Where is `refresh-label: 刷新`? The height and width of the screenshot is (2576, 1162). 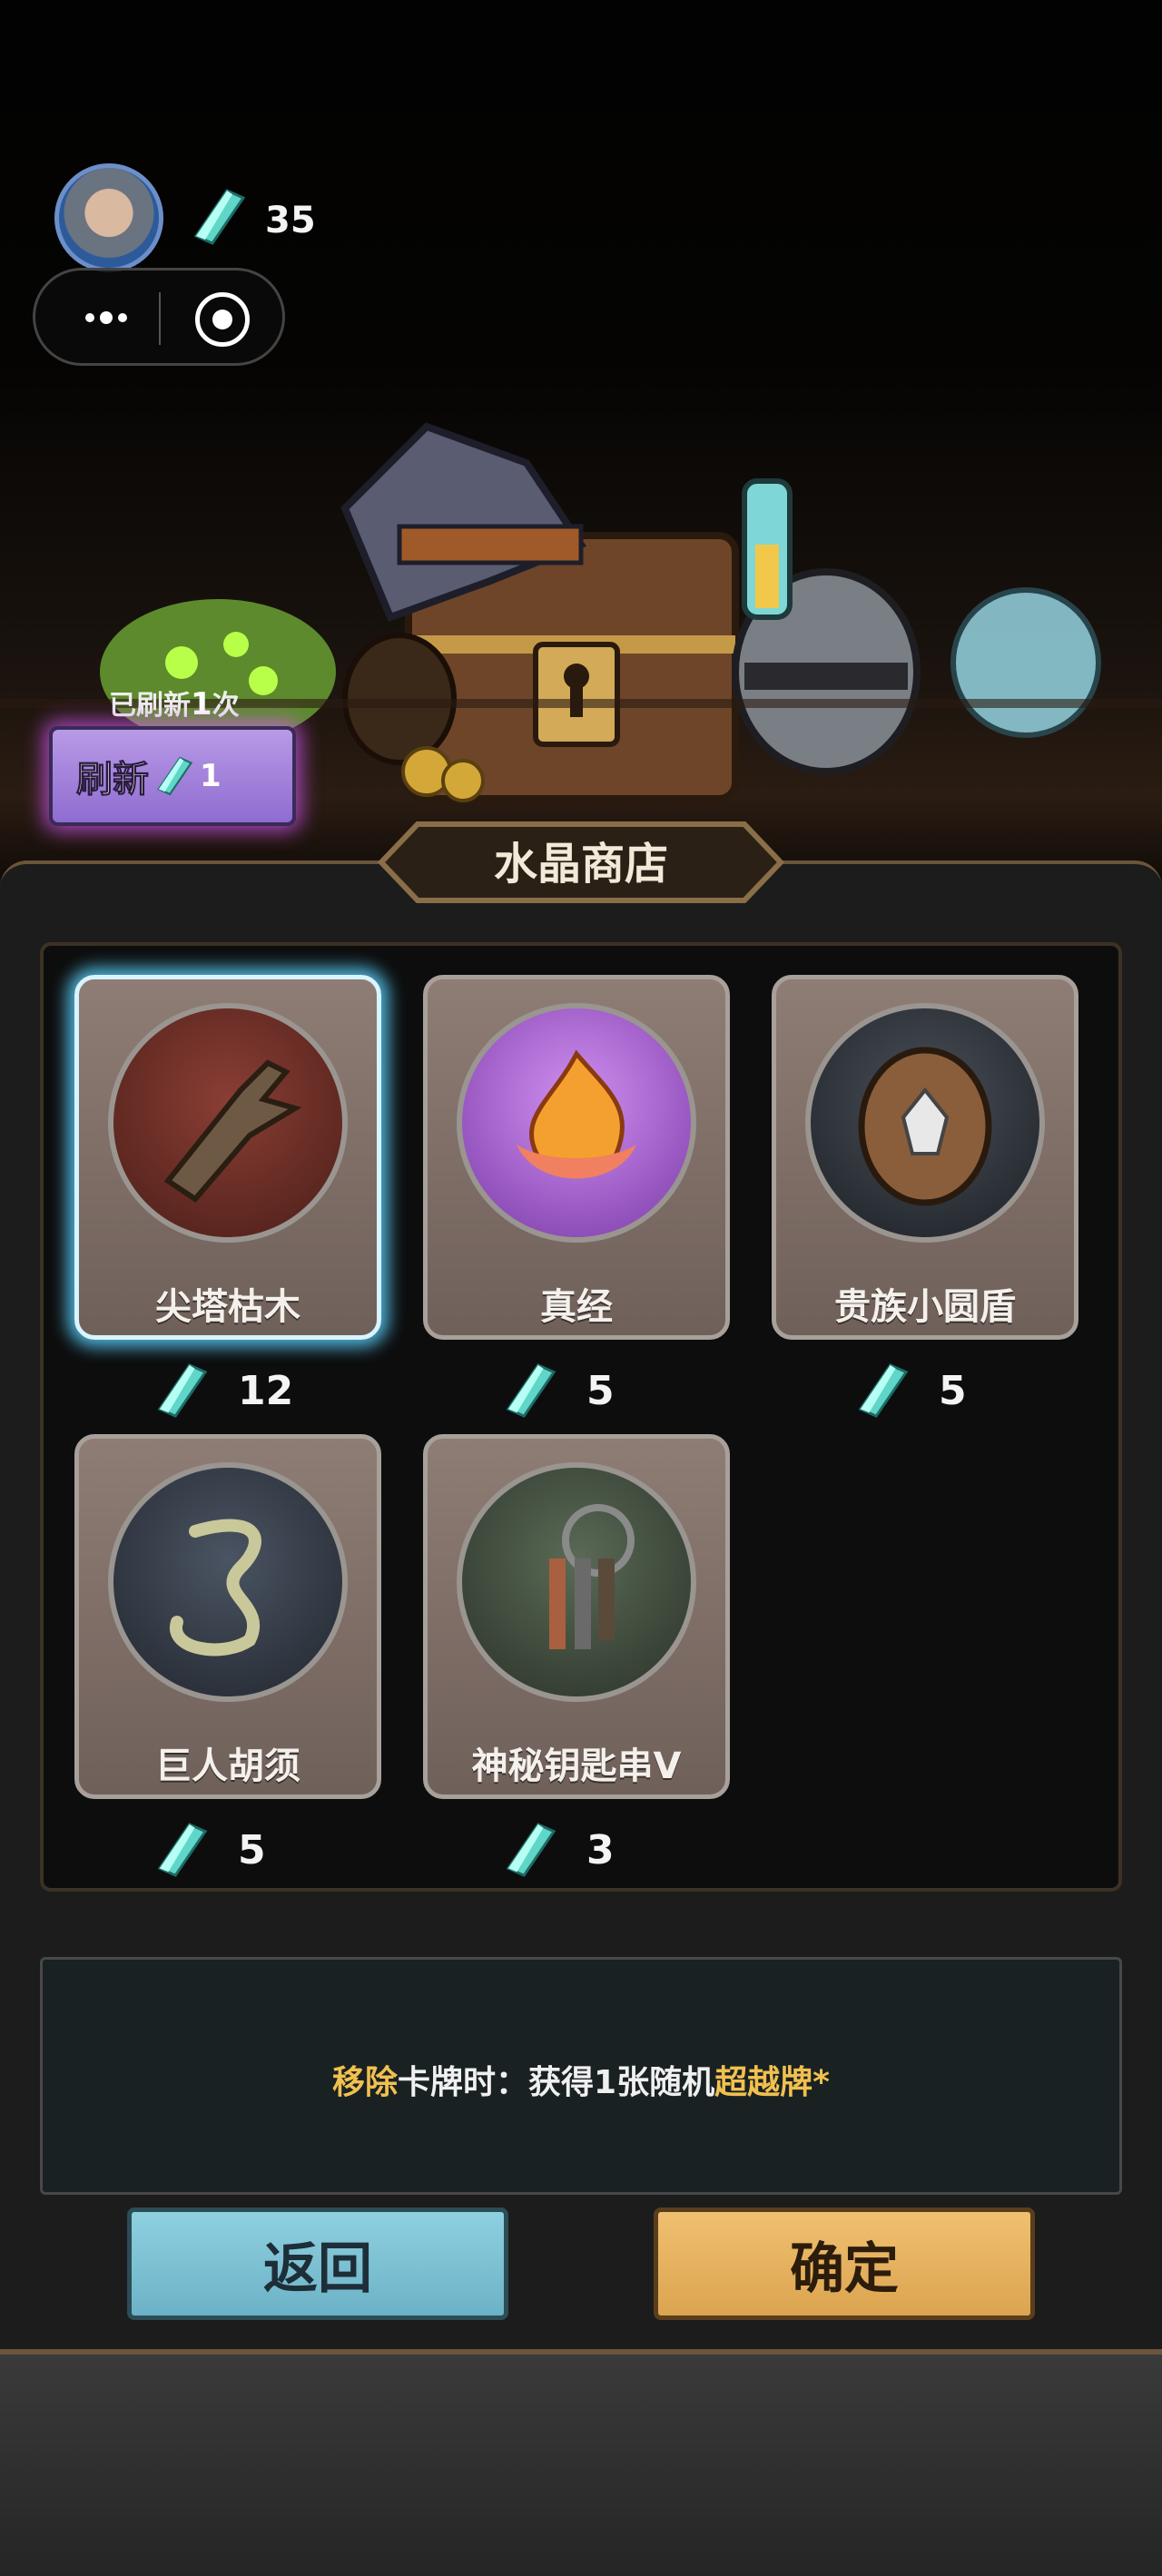
refresh-label: 刷新 is located at coordinates (113, 780).